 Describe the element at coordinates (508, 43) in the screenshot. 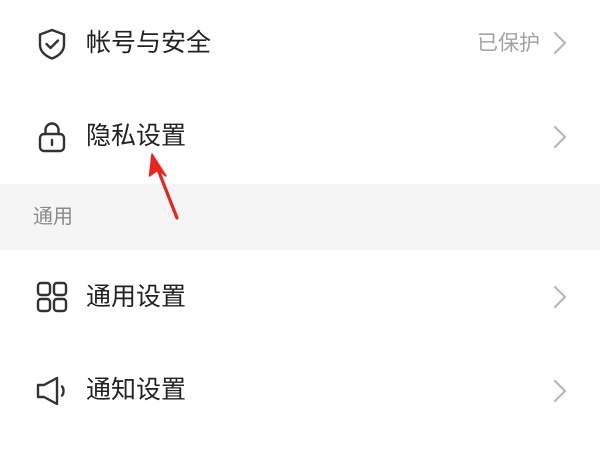

I see `account-security-status: 已保护` at that location.